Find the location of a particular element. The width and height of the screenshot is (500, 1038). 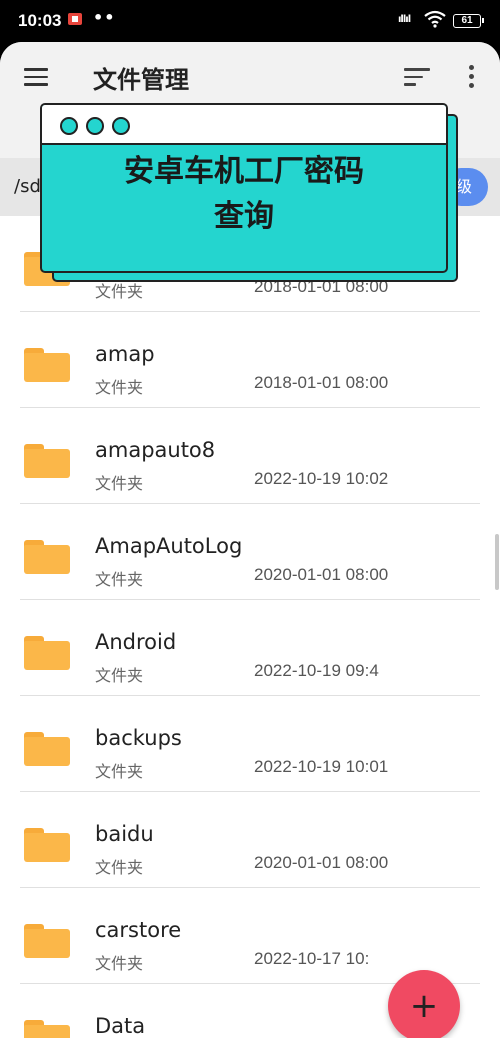

menu-icon is located at coordinates (36, 77).